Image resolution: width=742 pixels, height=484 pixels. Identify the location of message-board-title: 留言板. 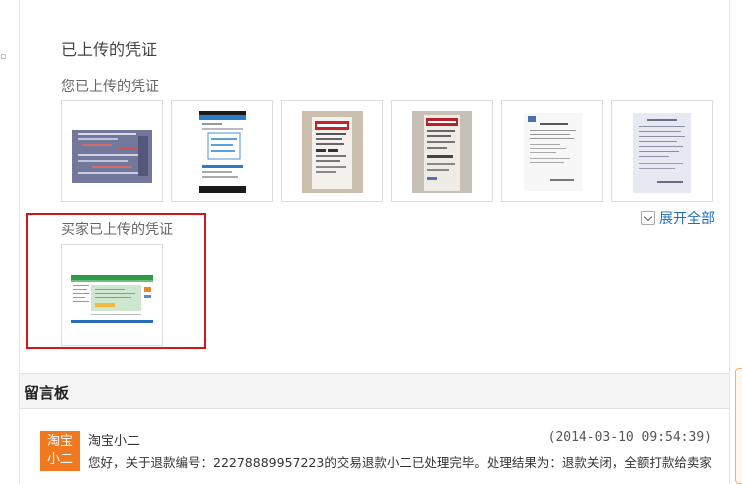
(47, 393).